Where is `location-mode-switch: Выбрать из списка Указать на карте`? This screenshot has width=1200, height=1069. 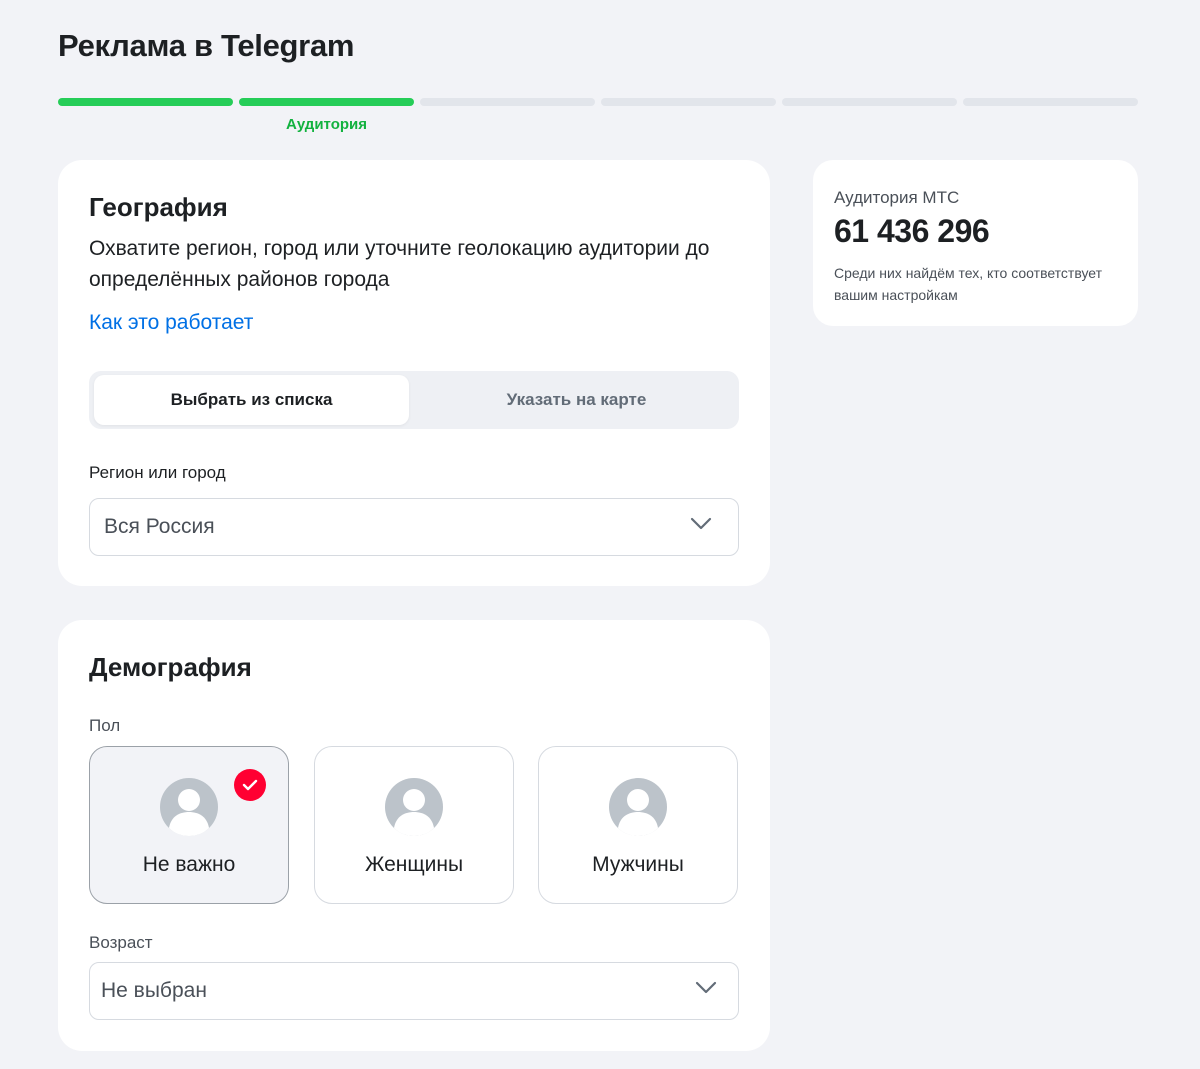 location-mode-switch: Выбрать из списка Указать на карте is located at coordinates (414, 400).